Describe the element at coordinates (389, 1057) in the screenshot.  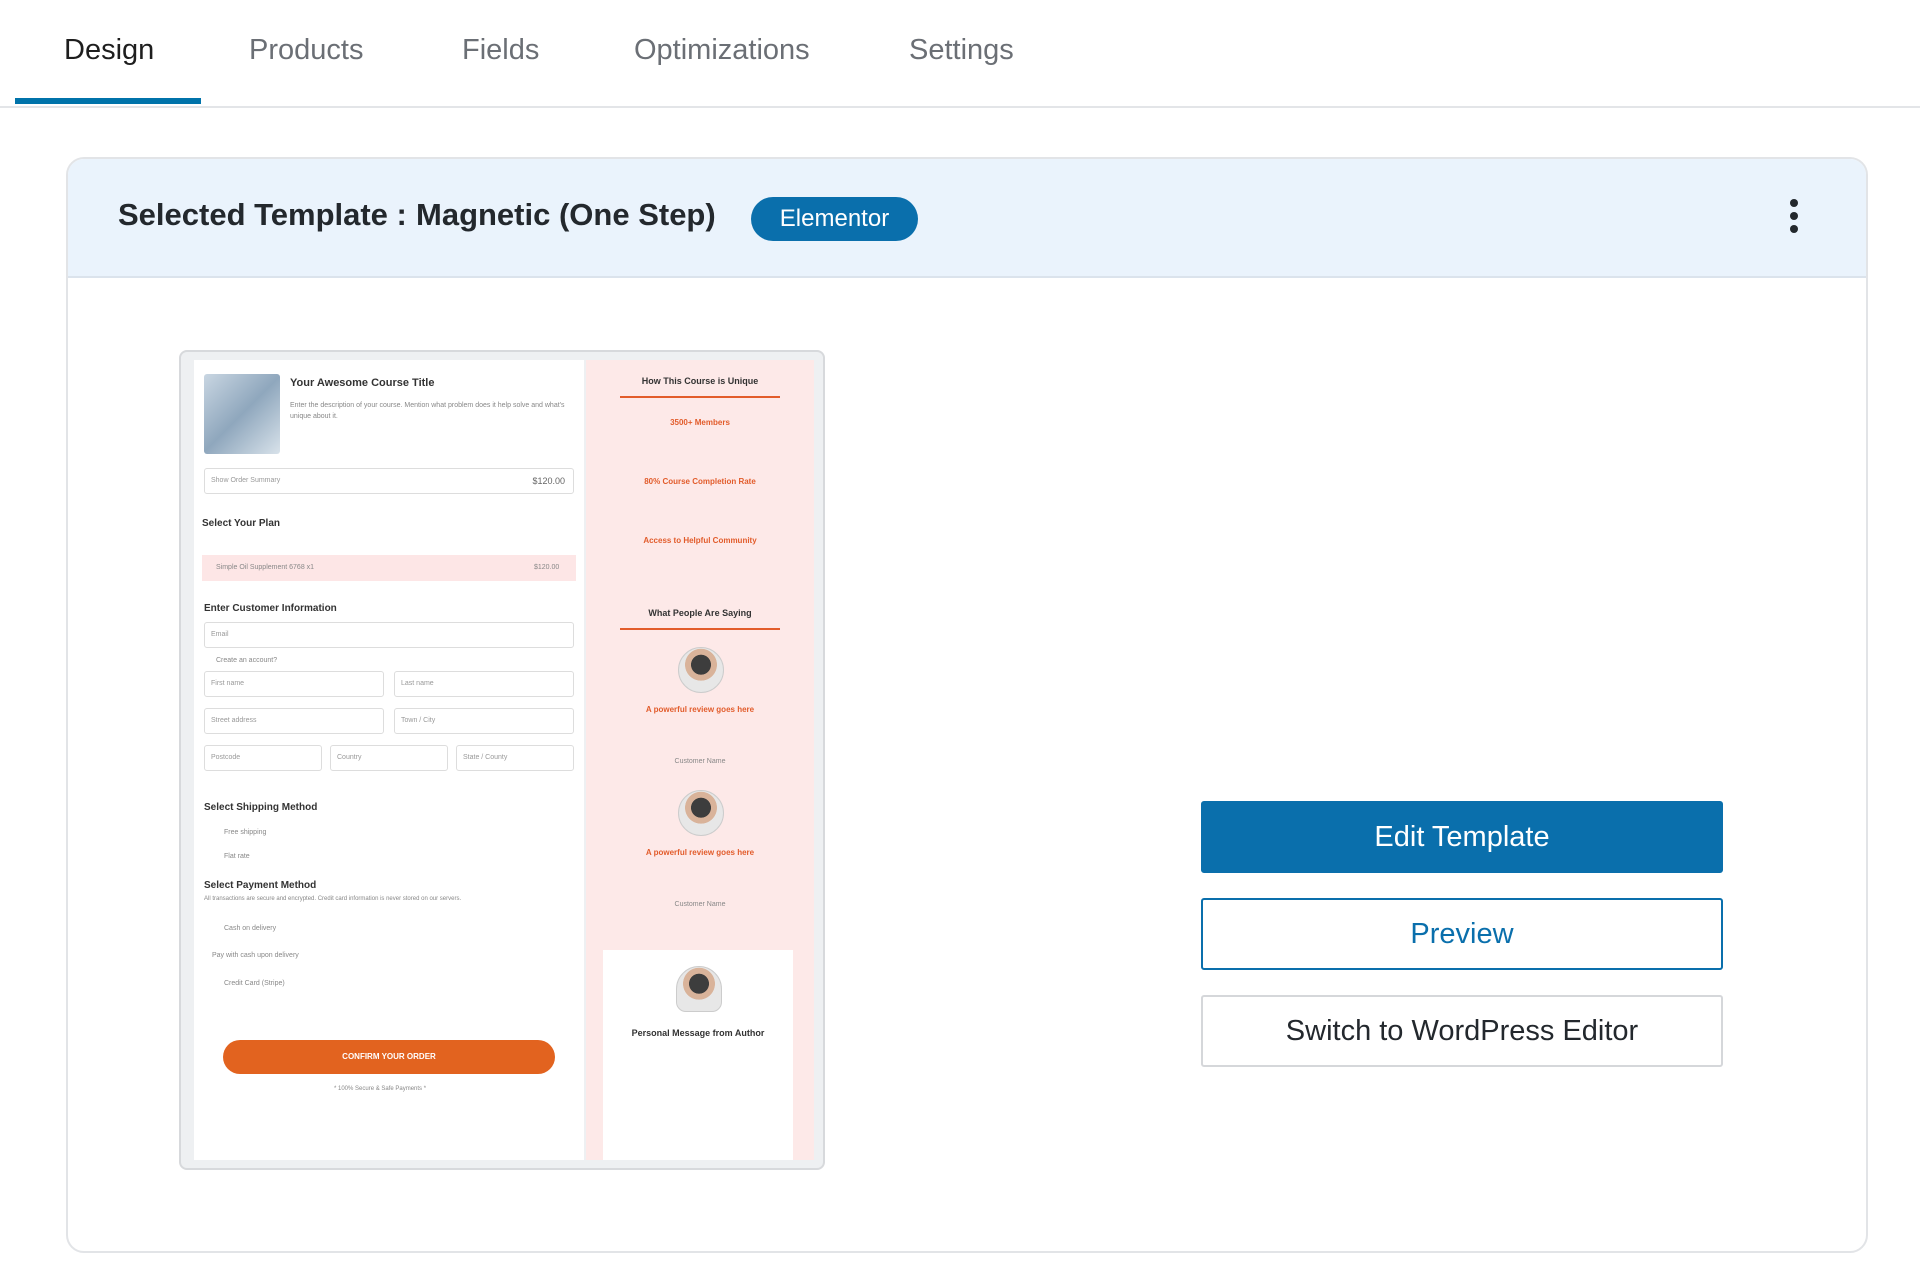
I see `thumb-cta-button: CONFIRM YOUR ORDER` at that location.